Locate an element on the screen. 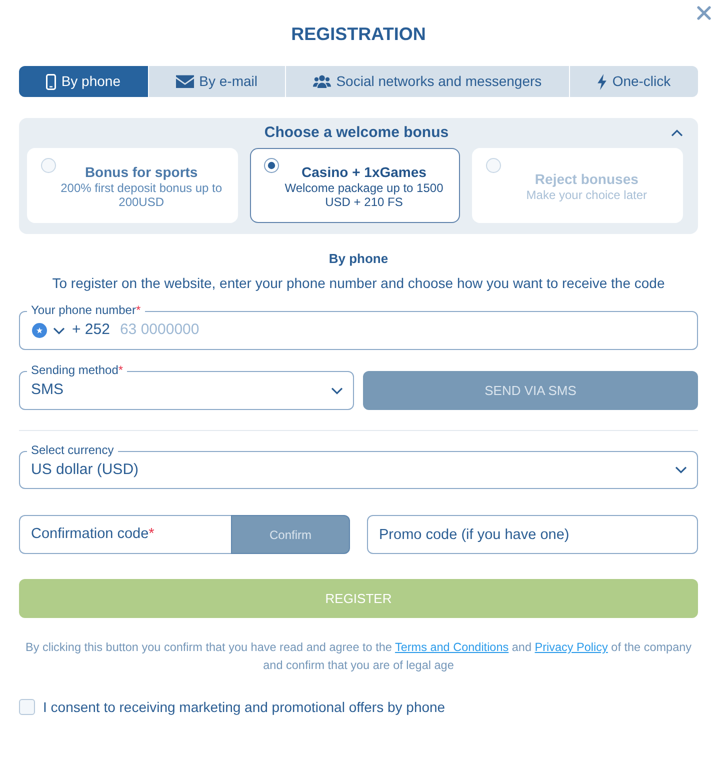 The height and width of the screenshot is (758, 718). bonus-description: 200% first deposit bonus up to 200USD is located at coordinates (141, 194).